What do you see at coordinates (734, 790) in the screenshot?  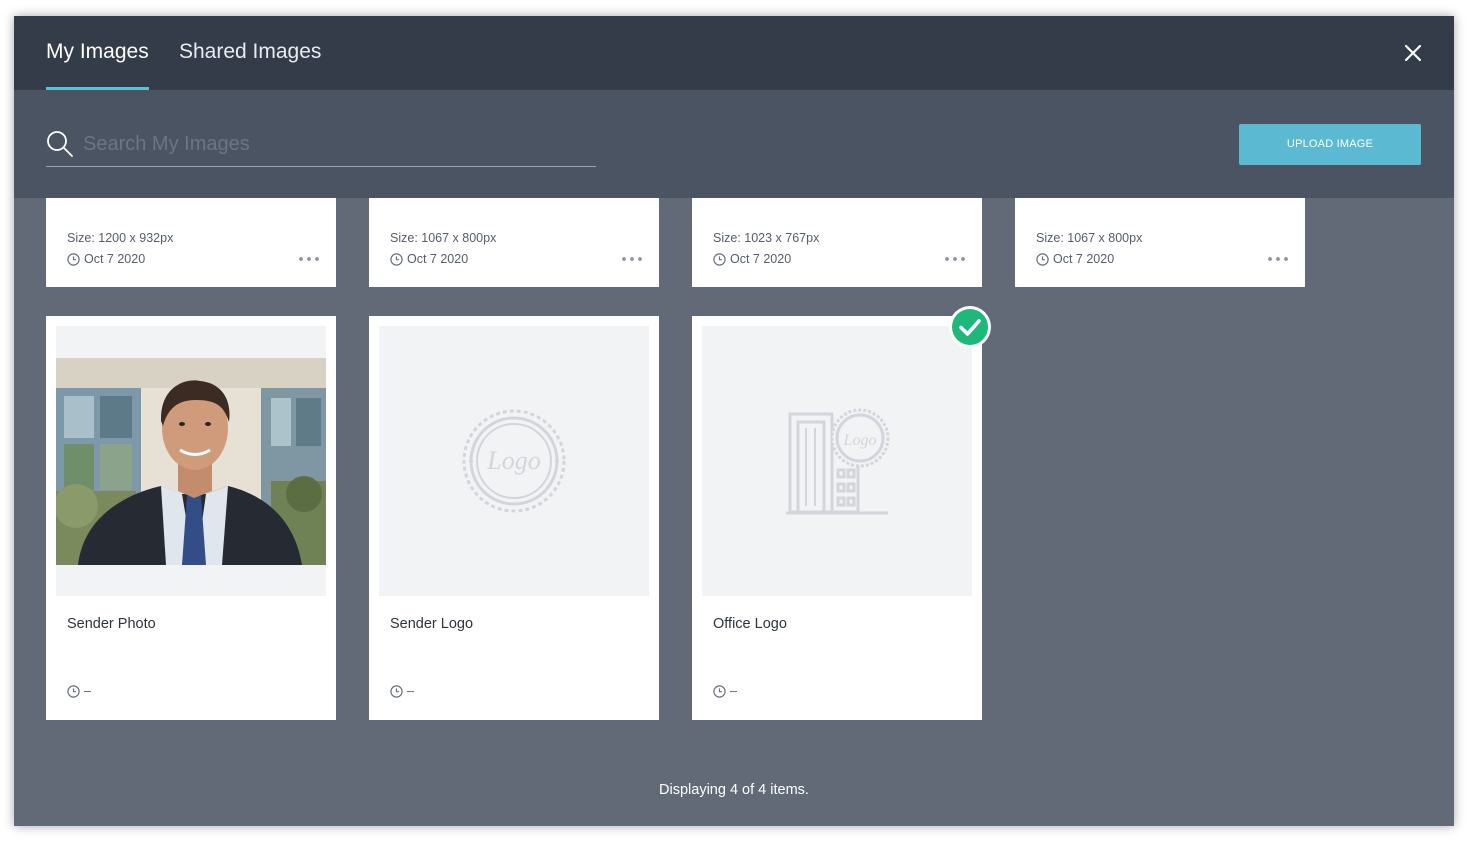 I see `items-count-text: Displaying 4 of 4 items.` at bounding box center [734, 790].